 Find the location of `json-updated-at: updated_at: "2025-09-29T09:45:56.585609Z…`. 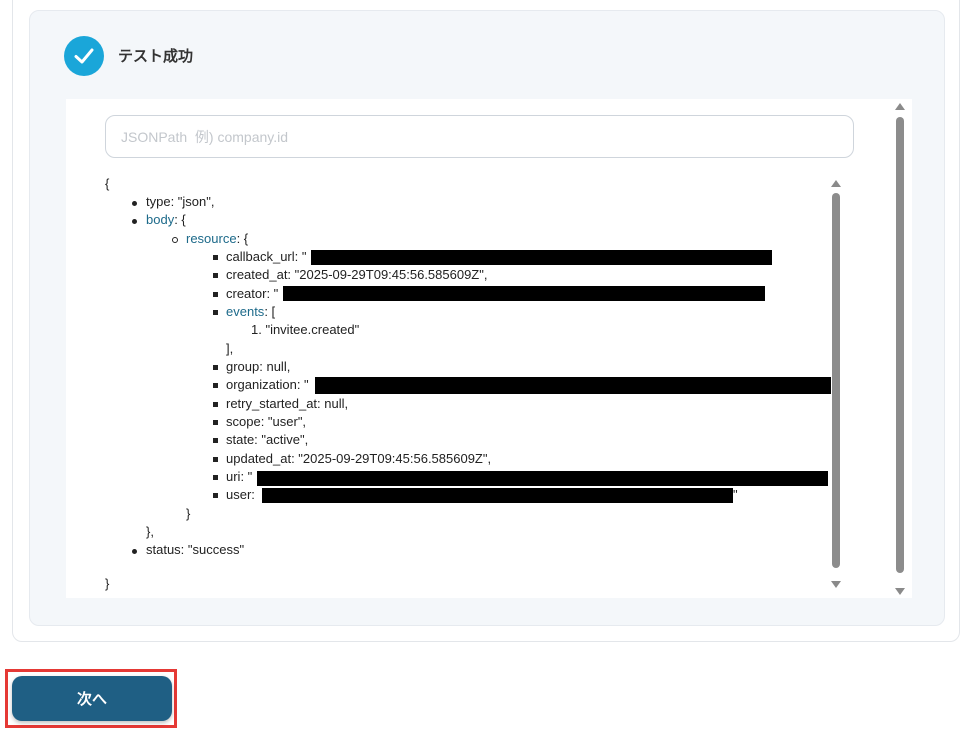

json-updated-at: updated_at: "2025-09-29T09:45:56.585609Z… is located at coordinates (359, 458).